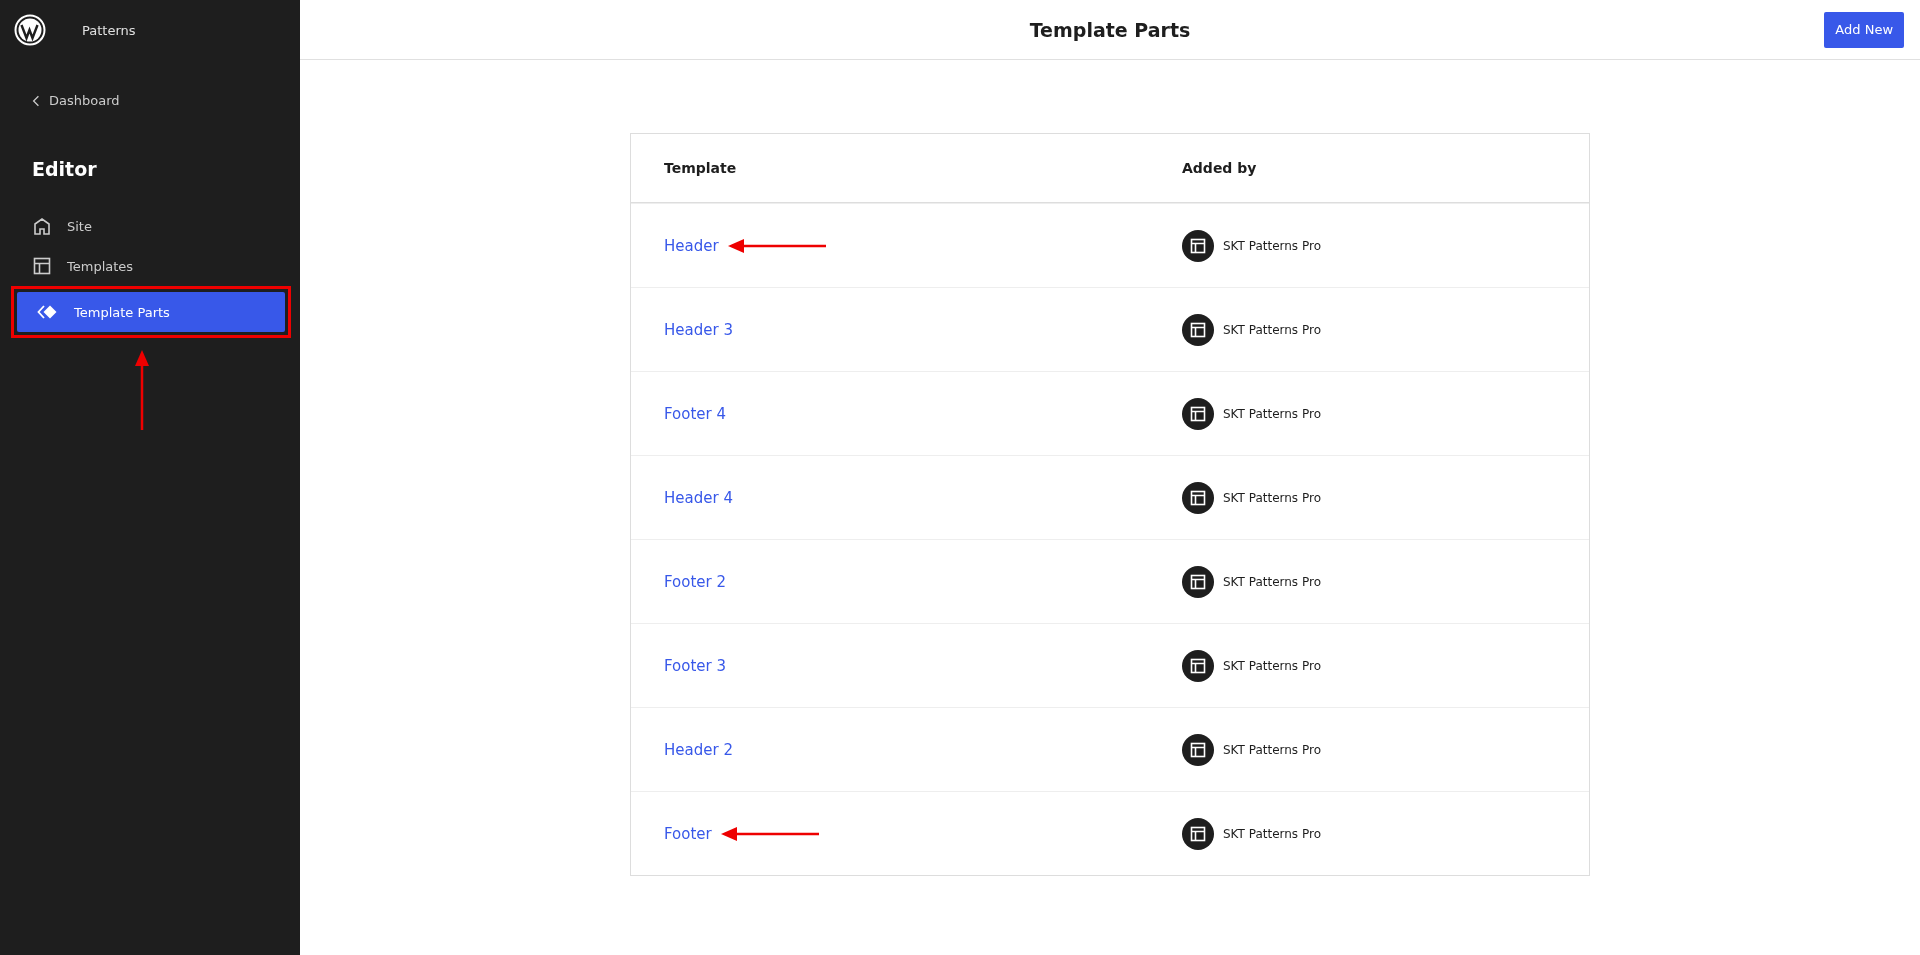 The width and height of the screenshot is (1920, 955). Describe the element at coordinates (698, 749) in the screenshot. I see `template-link: Header 2` at that location.